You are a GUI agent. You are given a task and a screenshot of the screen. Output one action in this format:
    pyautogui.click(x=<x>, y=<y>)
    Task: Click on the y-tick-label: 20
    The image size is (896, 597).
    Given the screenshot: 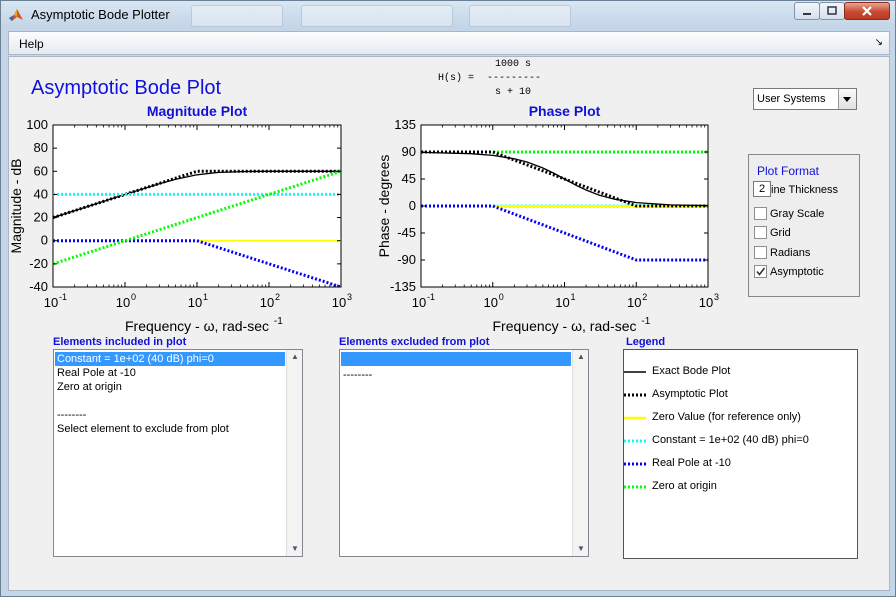 What is the action you would take?
    pyautogui.click(x=41, y=217)
    